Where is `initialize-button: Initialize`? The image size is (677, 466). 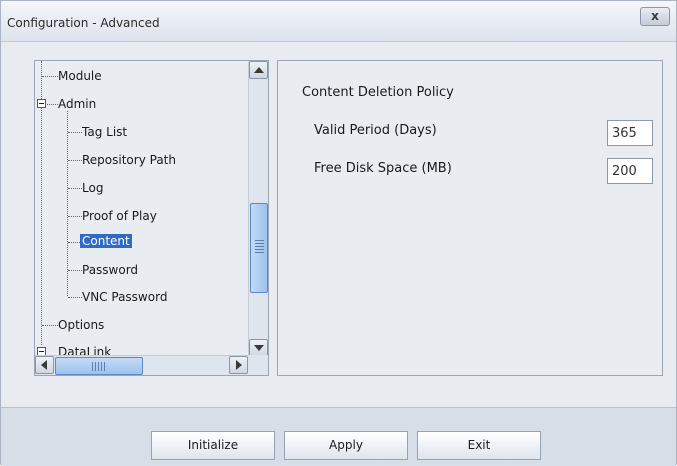 initialize-button: Initialize is located at coordinates (213, 445).